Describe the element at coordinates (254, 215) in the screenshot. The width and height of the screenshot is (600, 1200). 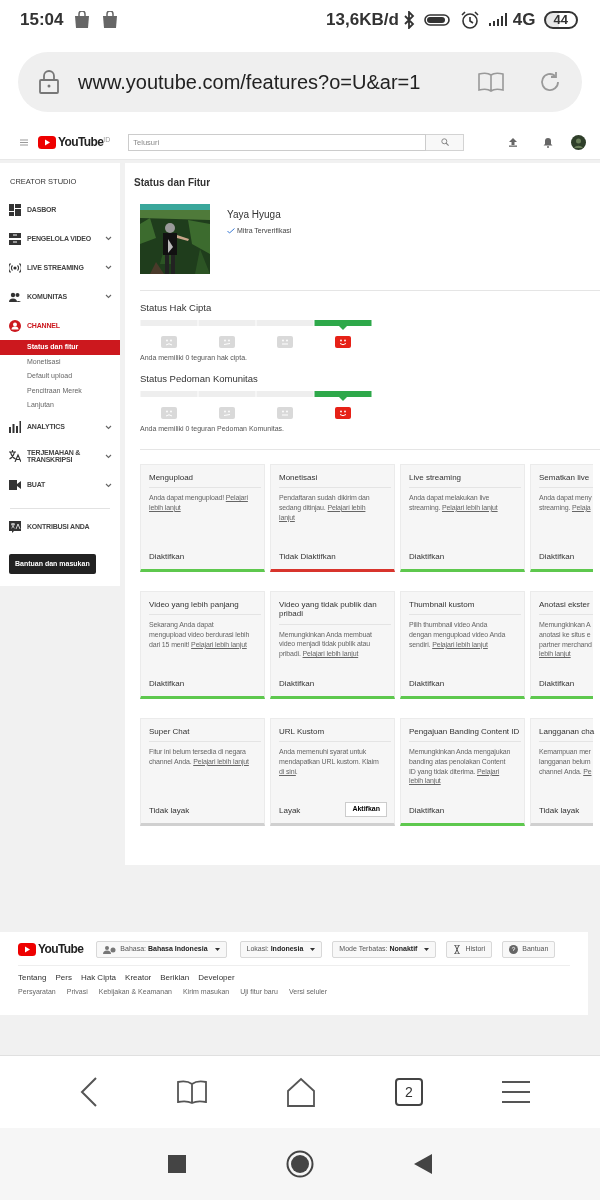
I see `channel-name: Yaya Hyuga` at that location.